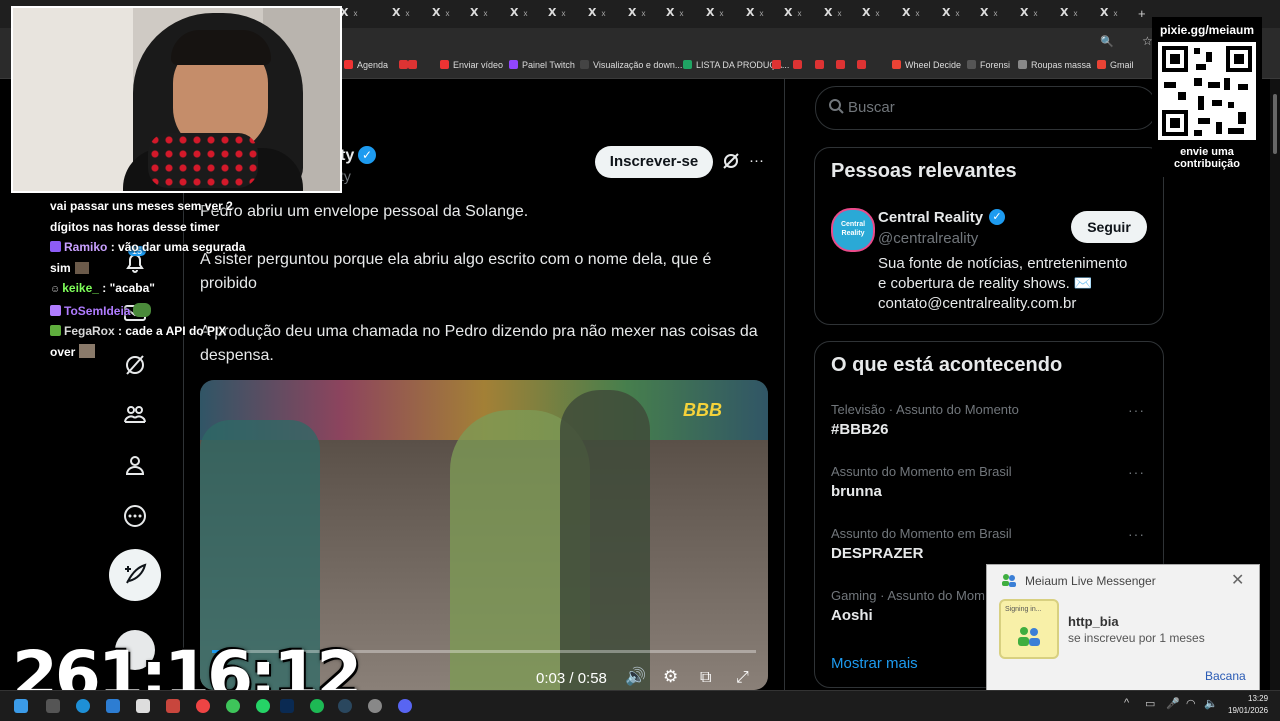 Image resolution: width=1280 pixels, height=721 pixels. Describe the element at coordinates (1211, 703) in the screenshot. I see `volume-tray-icon: 🔈` at that location.